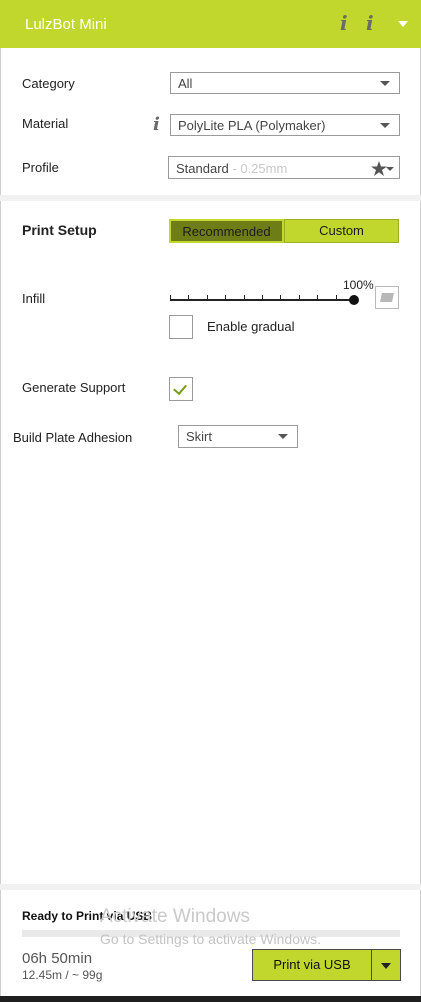  What do you see at coordinates (210, 24) in the screenshot?
I see `printer-header: LulzBot Mini i i` at bounding box center [210, 24].